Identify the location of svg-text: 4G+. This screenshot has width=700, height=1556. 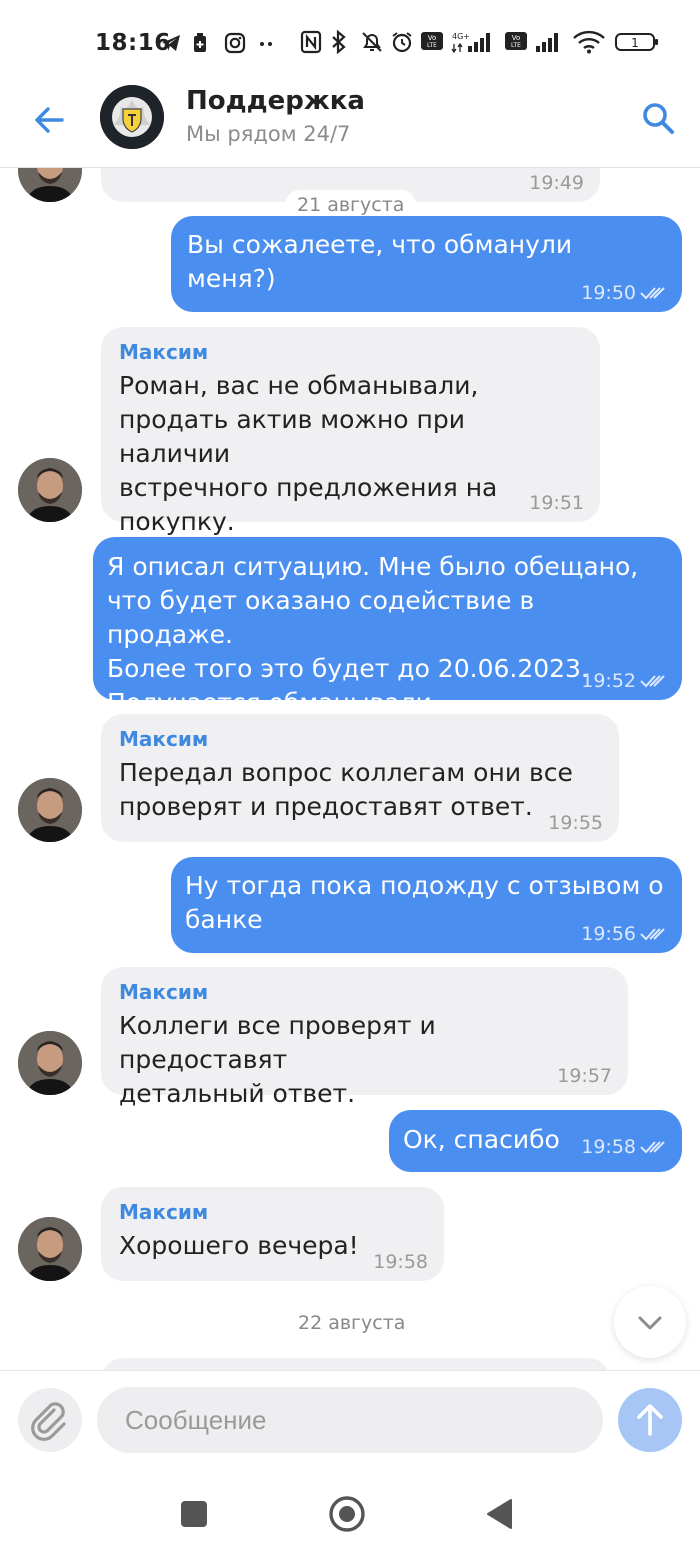
(461, 36).